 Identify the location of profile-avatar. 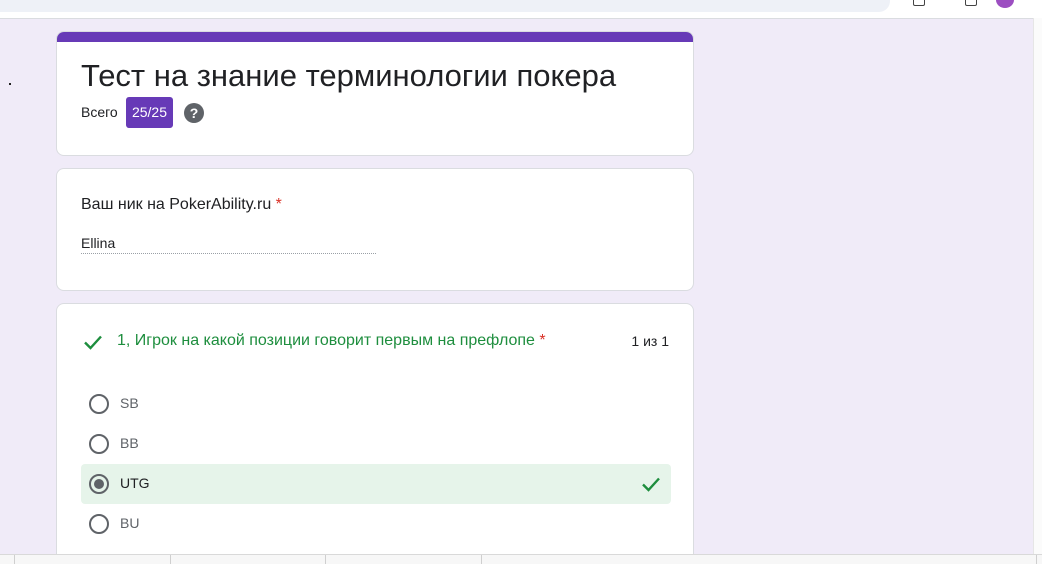
(1005, 4).